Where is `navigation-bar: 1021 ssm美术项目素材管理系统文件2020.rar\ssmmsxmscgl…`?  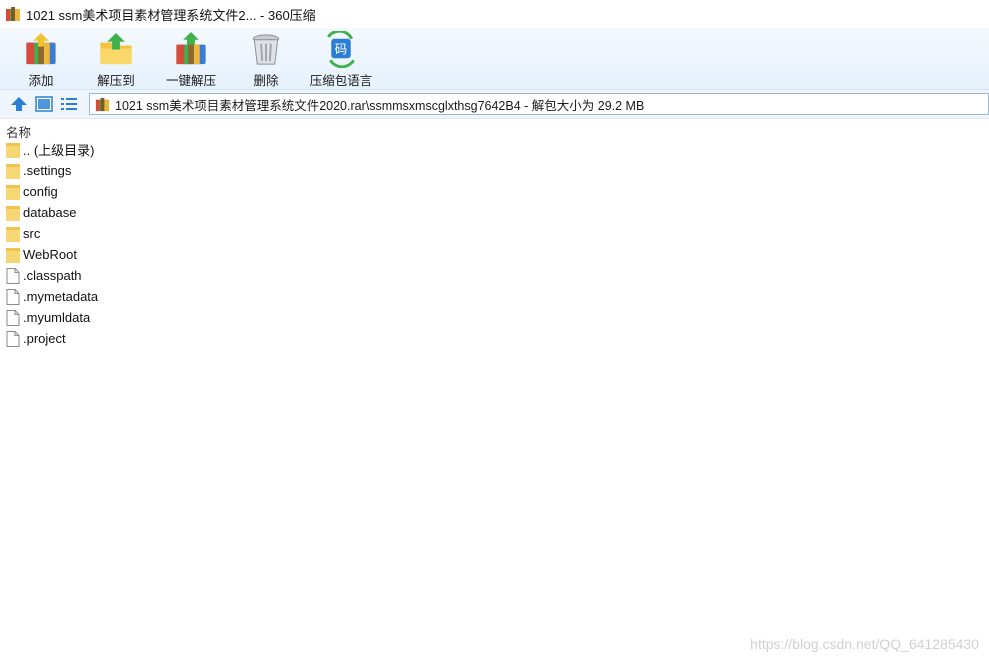 navigation-bar: 1021 ssm美术项目素材管理系统文件2020.rar\ssmmsxmscgl… is located at coordinates (494, 104).